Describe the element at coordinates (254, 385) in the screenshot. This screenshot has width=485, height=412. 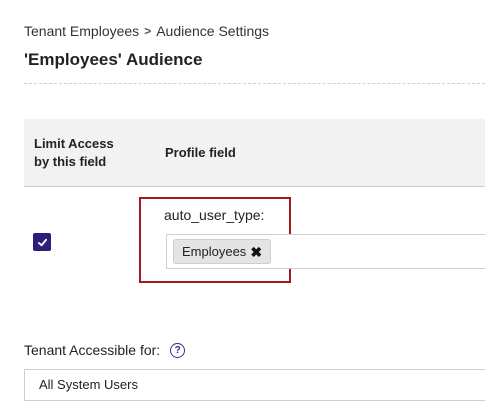
I see `tenant-accessible-select: All System Users` at that location.